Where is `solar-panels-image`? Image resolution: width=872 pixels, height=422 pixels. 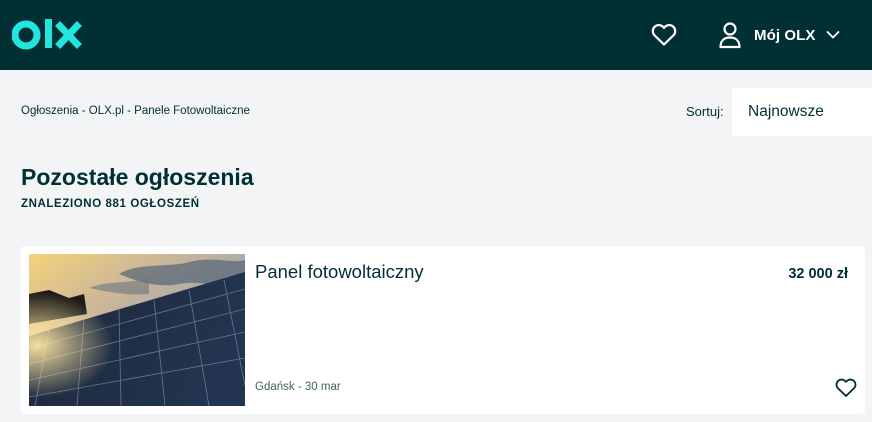
solar-panels-image is located at coordinates (137, 330).